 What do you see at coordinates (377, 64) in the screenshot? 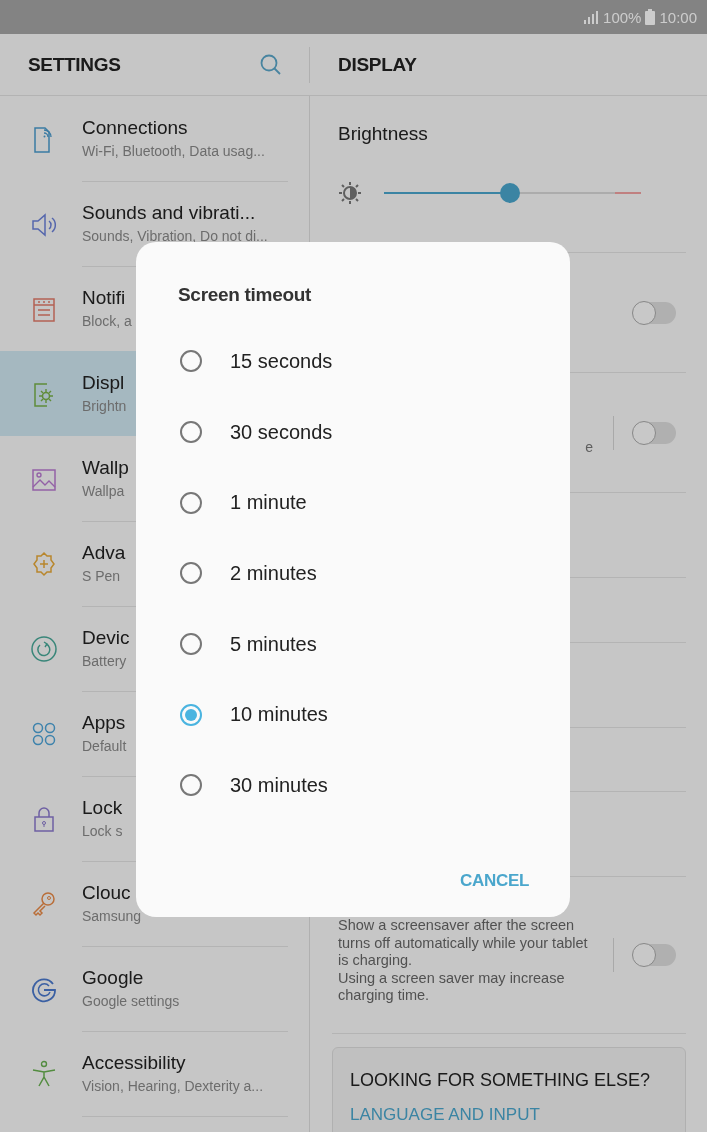
I see `pane-title: DISPLAY` at bounding box center [377, 64].